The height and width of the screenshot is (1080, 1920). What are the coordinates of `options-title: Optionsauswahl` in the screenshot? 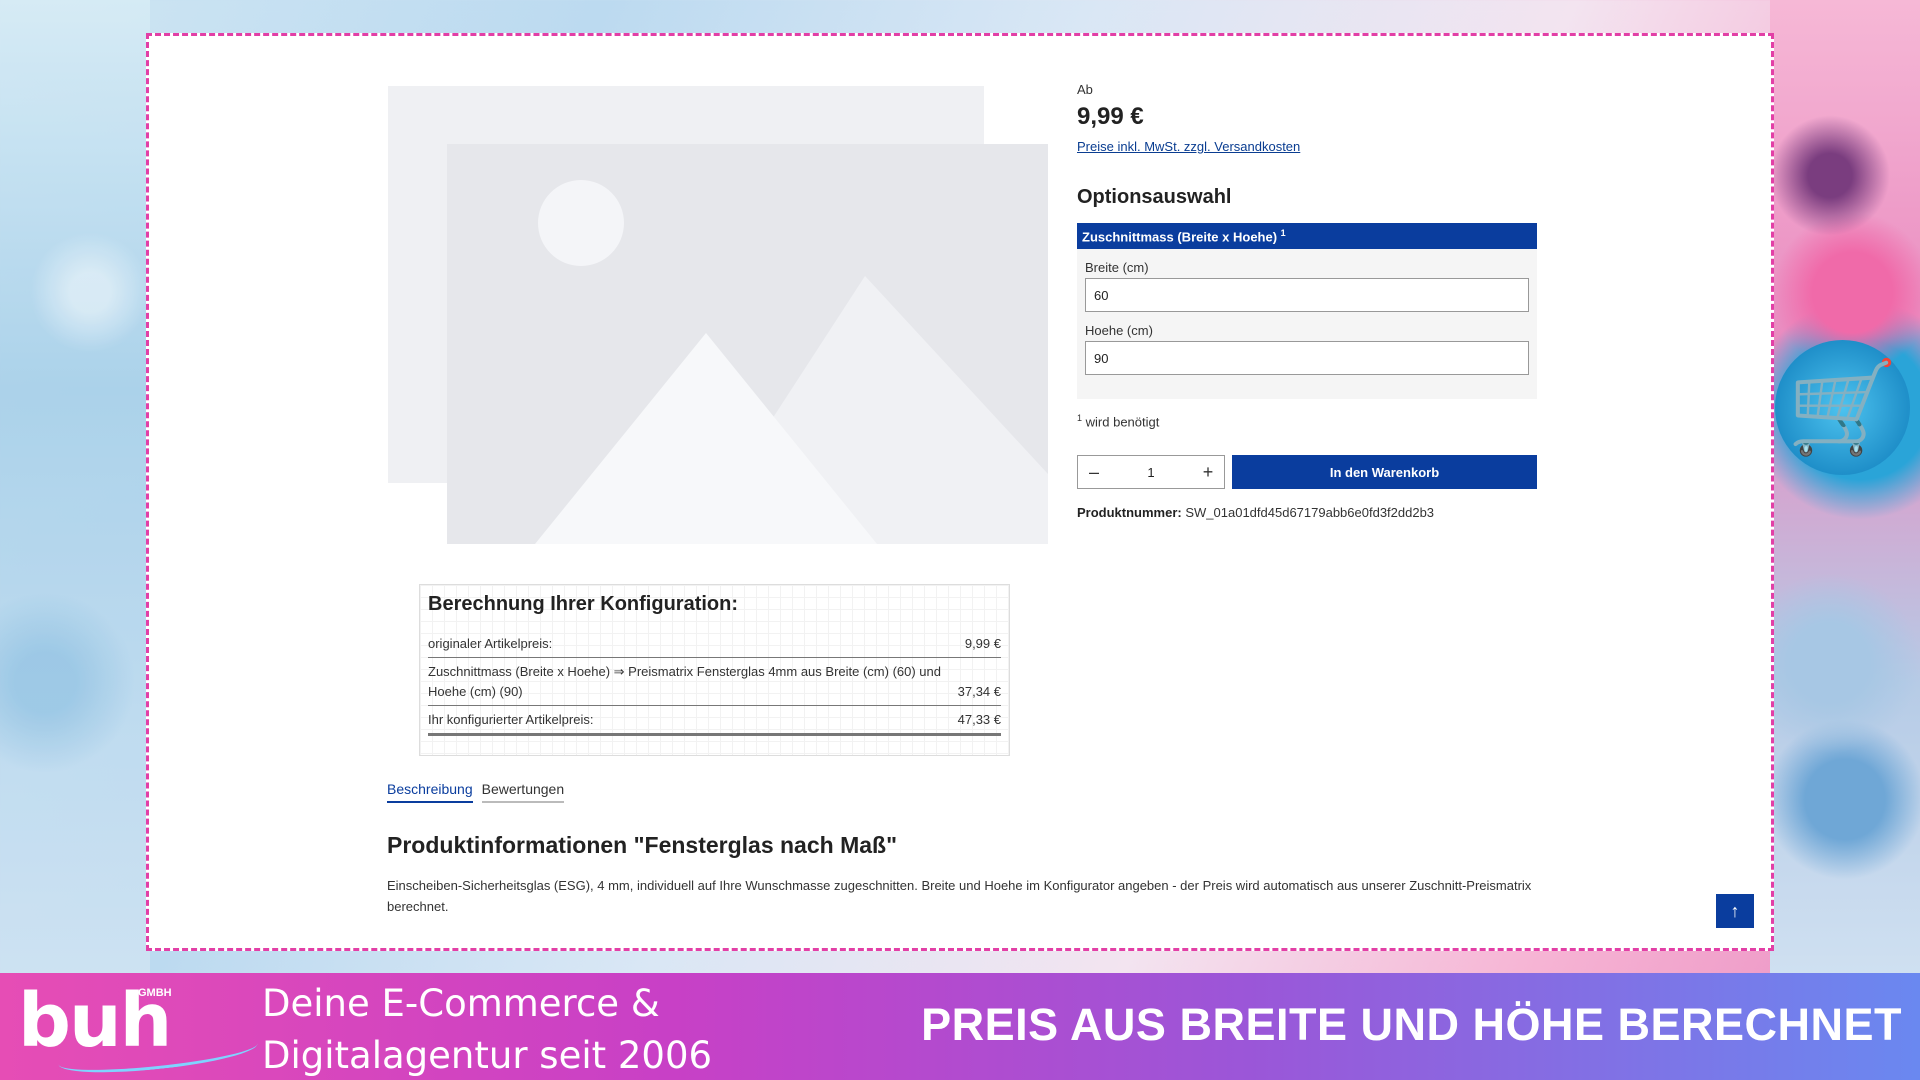 It's located at (1154, 197).